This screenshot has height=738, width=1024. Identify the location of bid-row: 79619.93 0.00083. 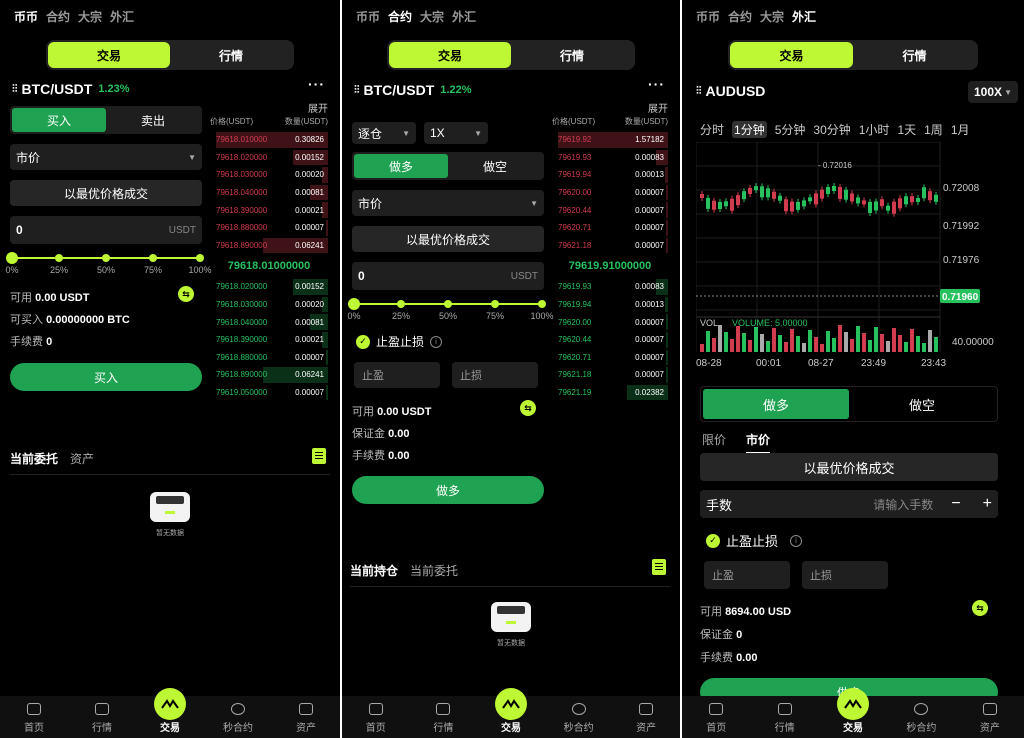
(610, 287).